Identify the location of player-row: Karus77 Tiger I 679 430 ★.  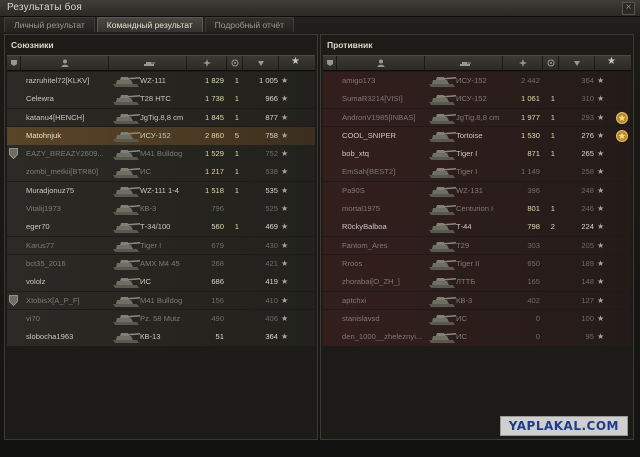
(161, 245).